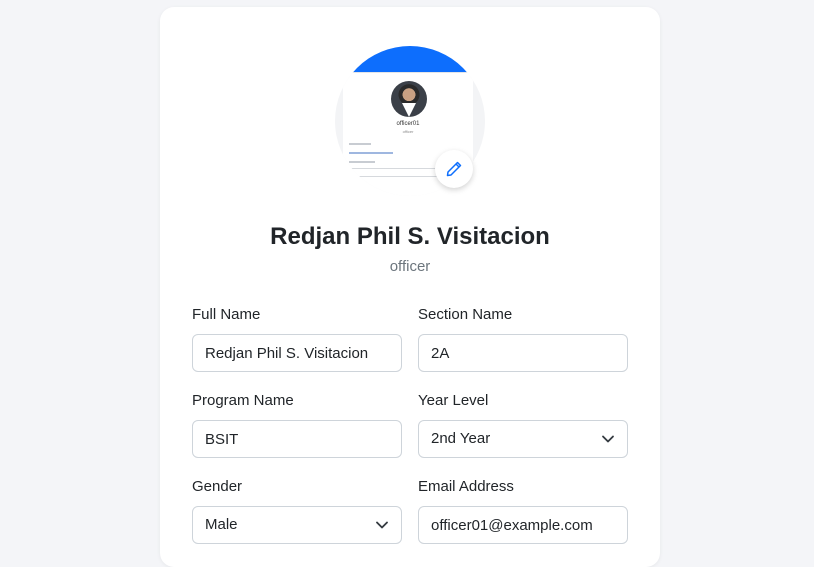 The height and width of the screenshot is (567, 814). I want to click on profile-name: Redjan Phil S. Visitacion, so click(410, 236).